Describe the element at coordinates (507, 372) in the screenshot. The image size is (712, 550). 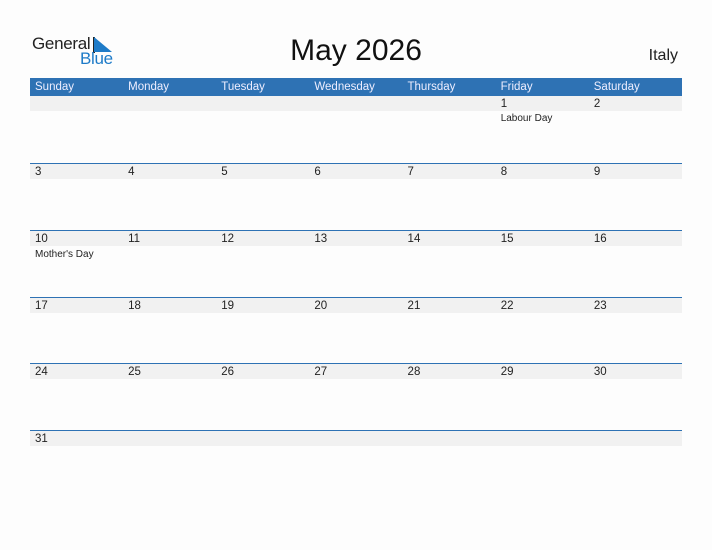
I see `day-number: 29` at that location.